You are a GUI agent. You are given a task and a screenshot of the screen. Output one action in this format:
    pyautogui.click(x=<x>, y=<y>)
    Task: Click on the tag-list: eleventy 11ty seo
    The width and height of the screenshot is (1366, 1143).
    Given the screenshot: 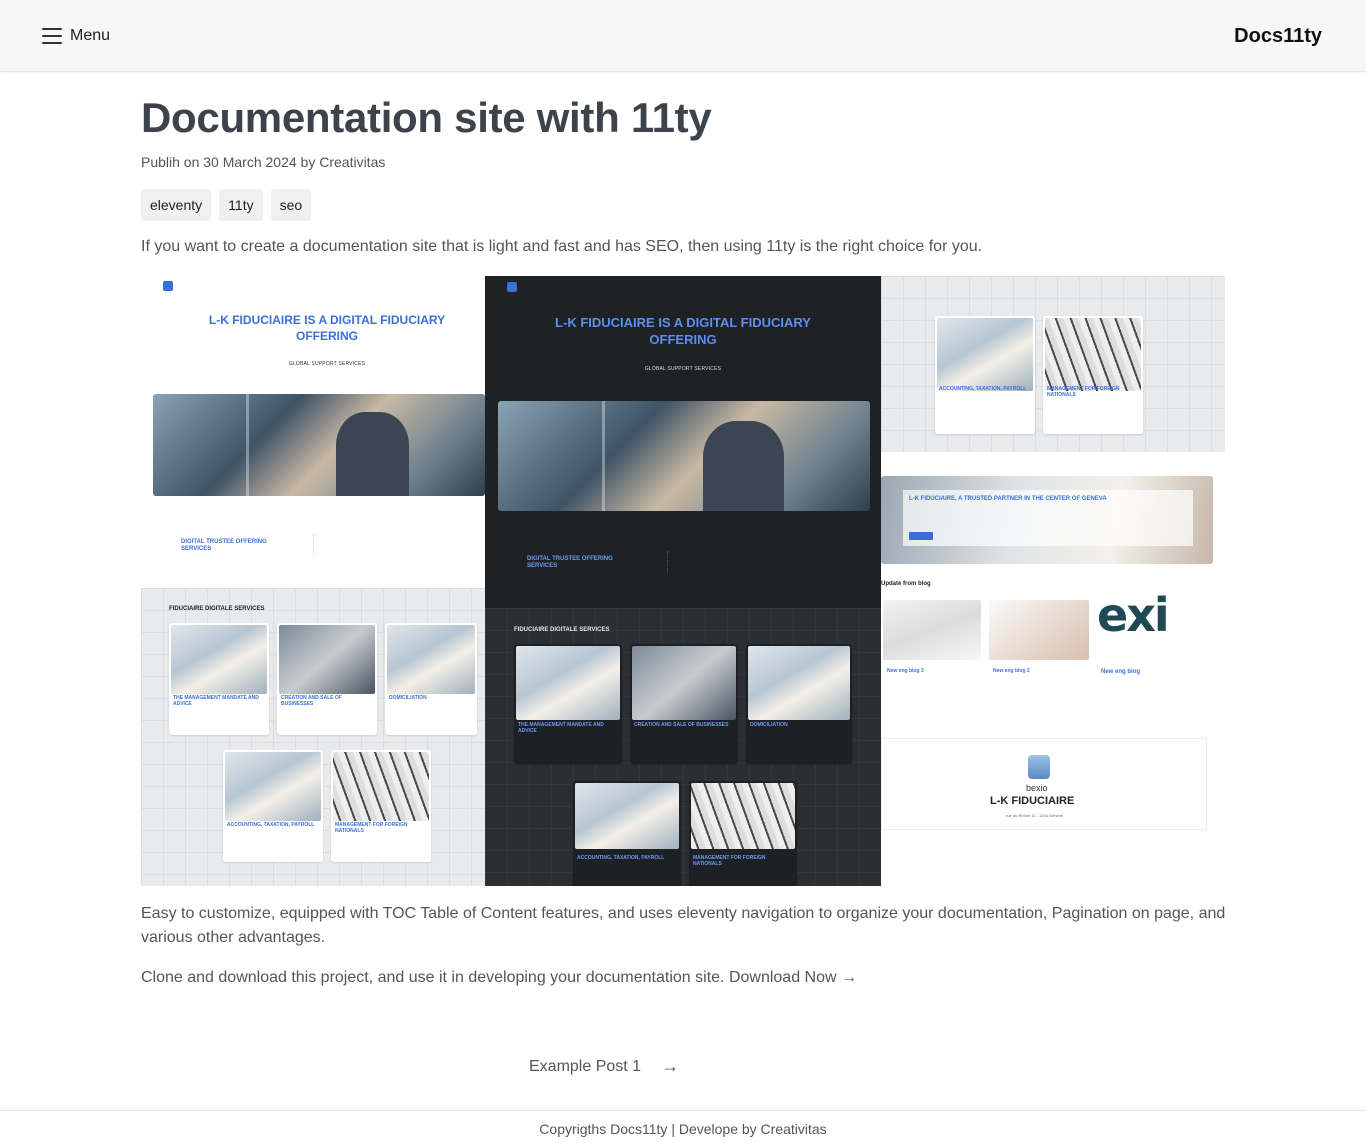 What is the action you would take?
    pyautogui.click(x=226, y=205)
    